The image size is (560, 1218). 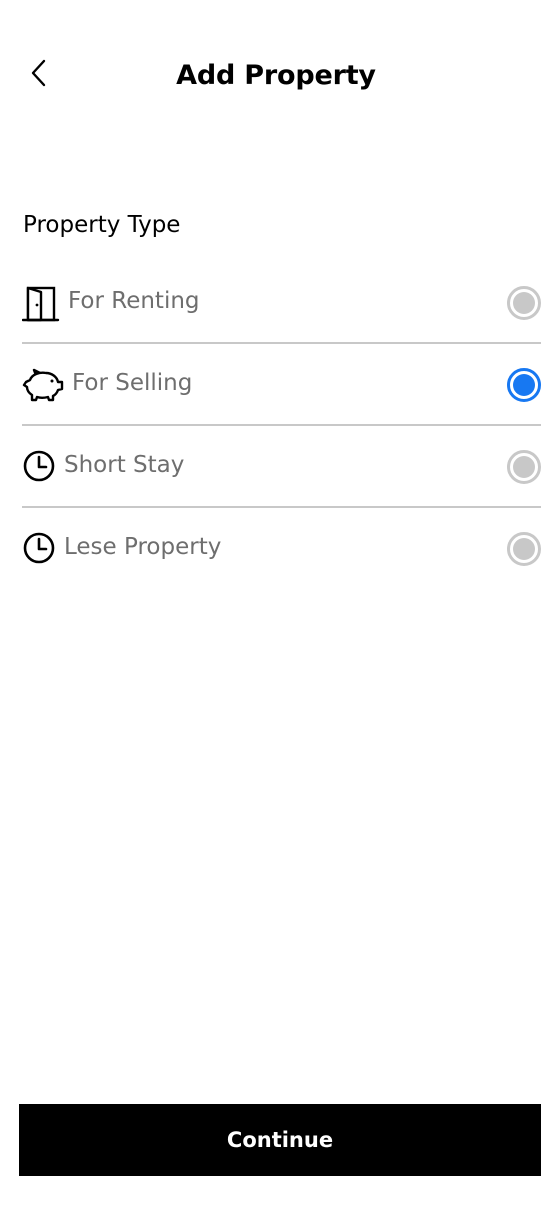 I want to click on radio-lese-property, so click(x=524, y=549).